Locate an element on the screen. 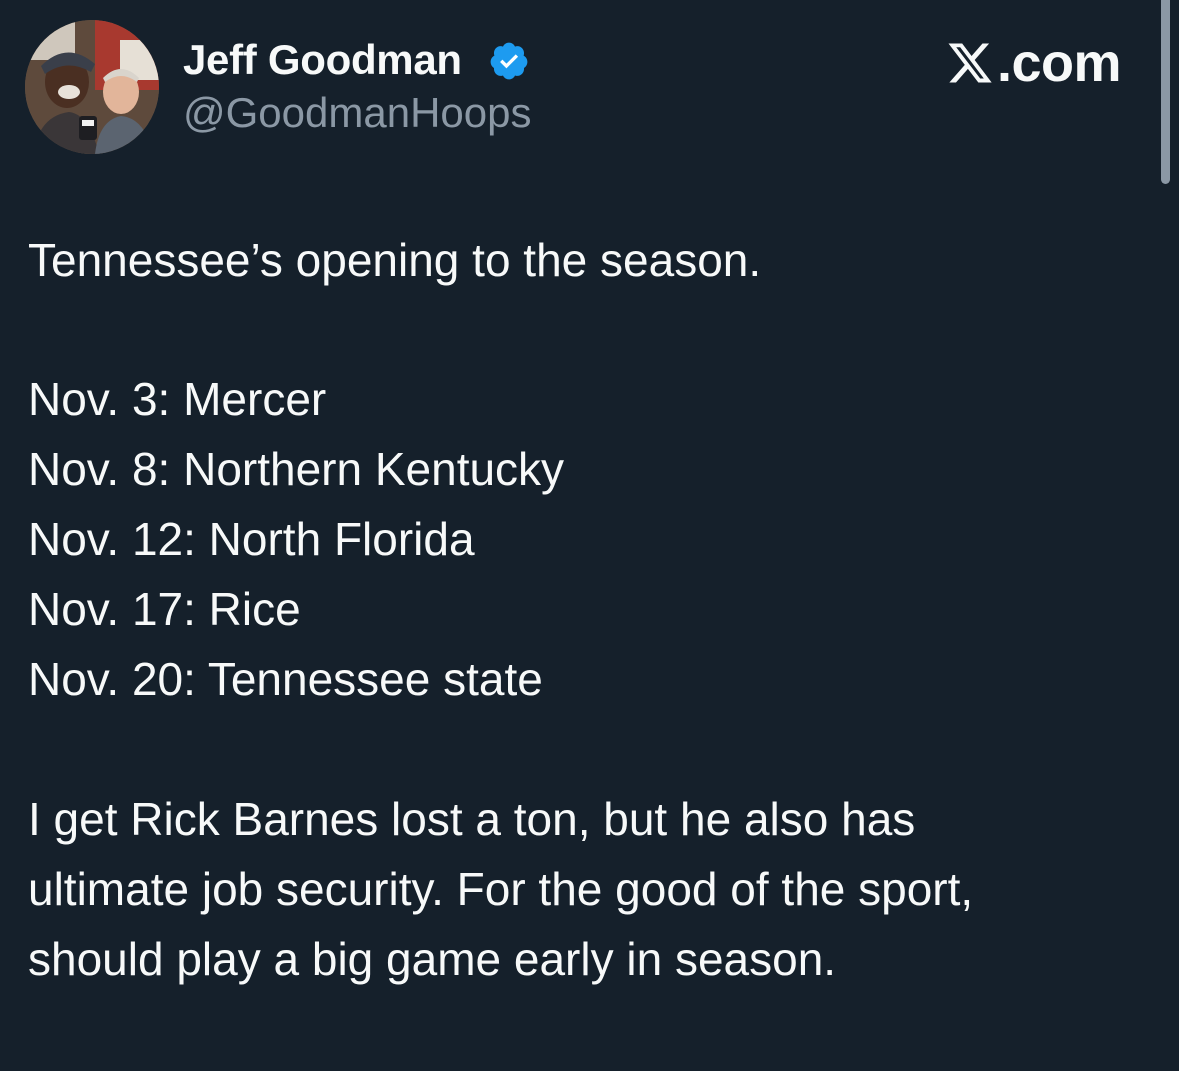 This screenshot has height=1071, width=1179. tweet-closing-line: should play a big game early in season. is located at coordinates (432, 959).